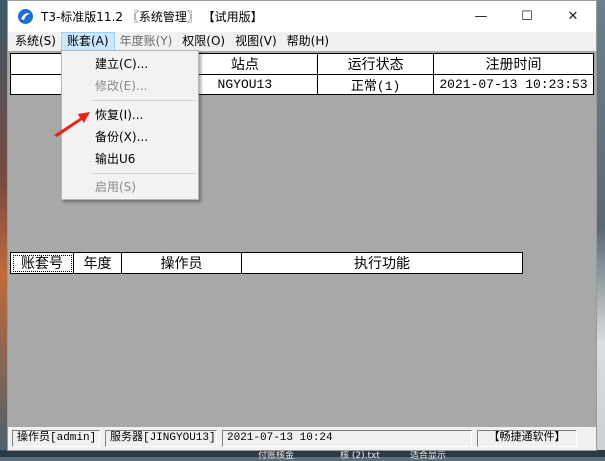 The image size is (605, 461). I want to click on menu-help: 帮助(H), so click(308, 41).